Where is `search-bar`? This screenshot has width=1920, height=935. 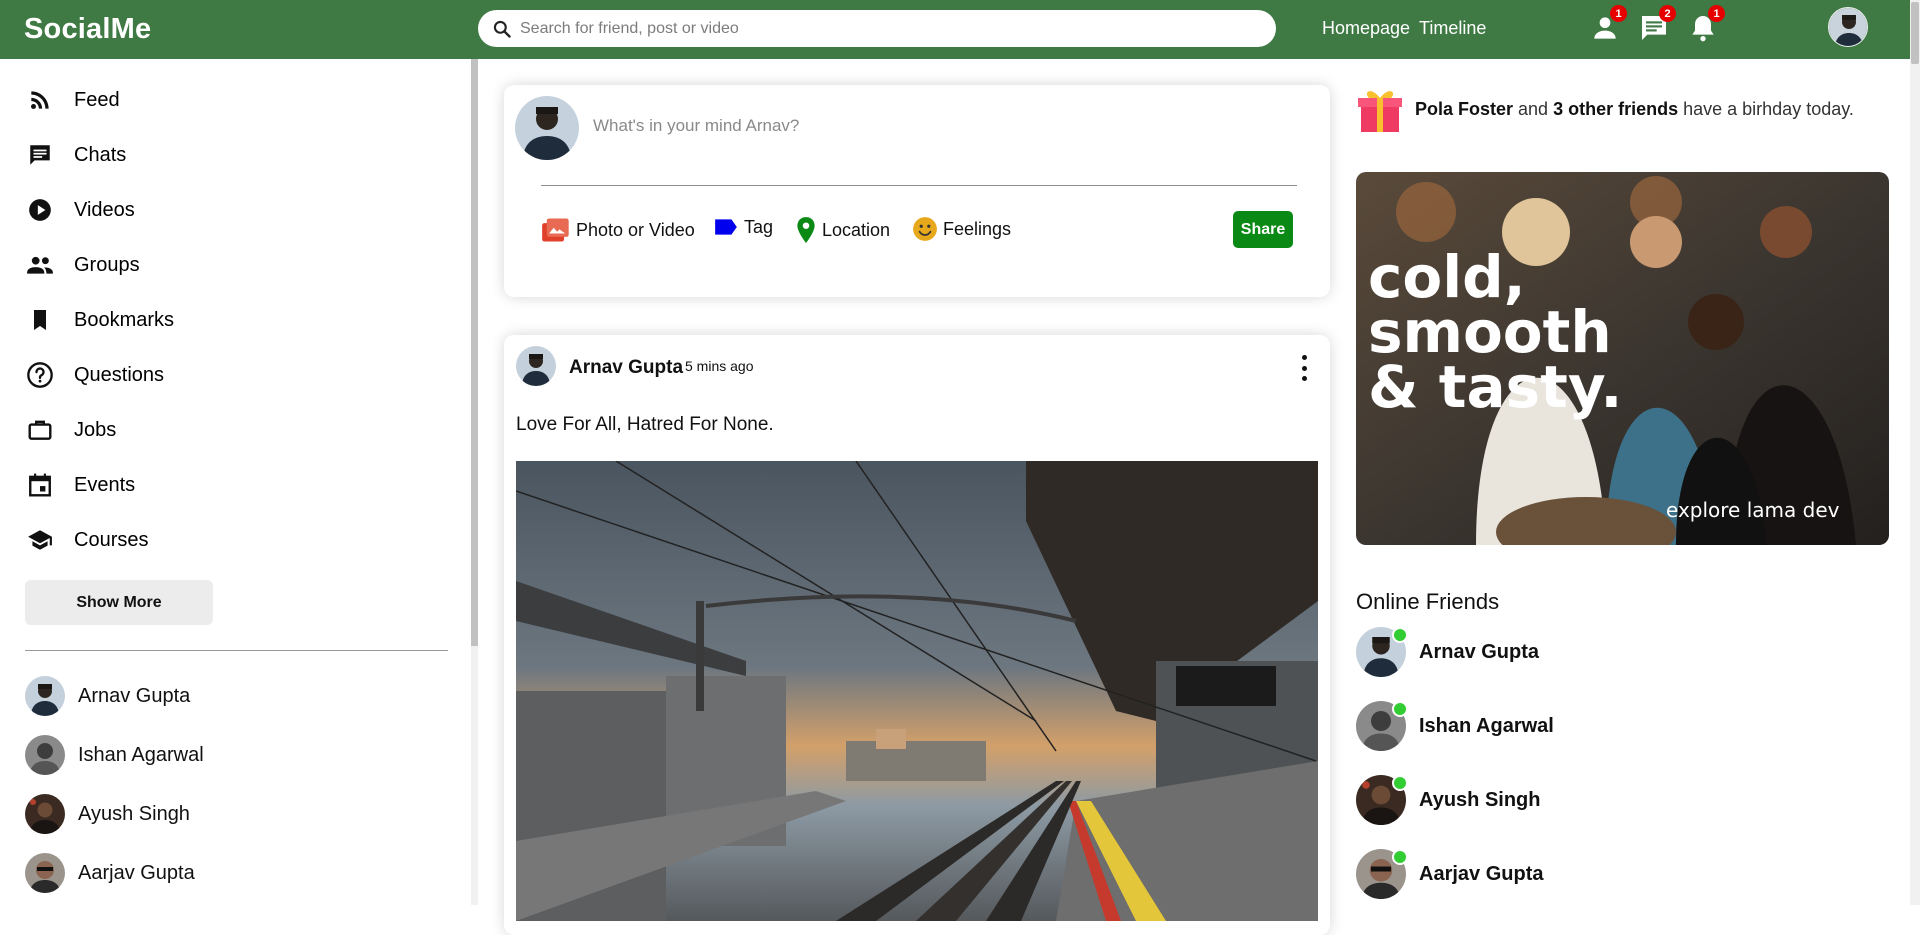
search-bar is located at coordinates (877, 28).